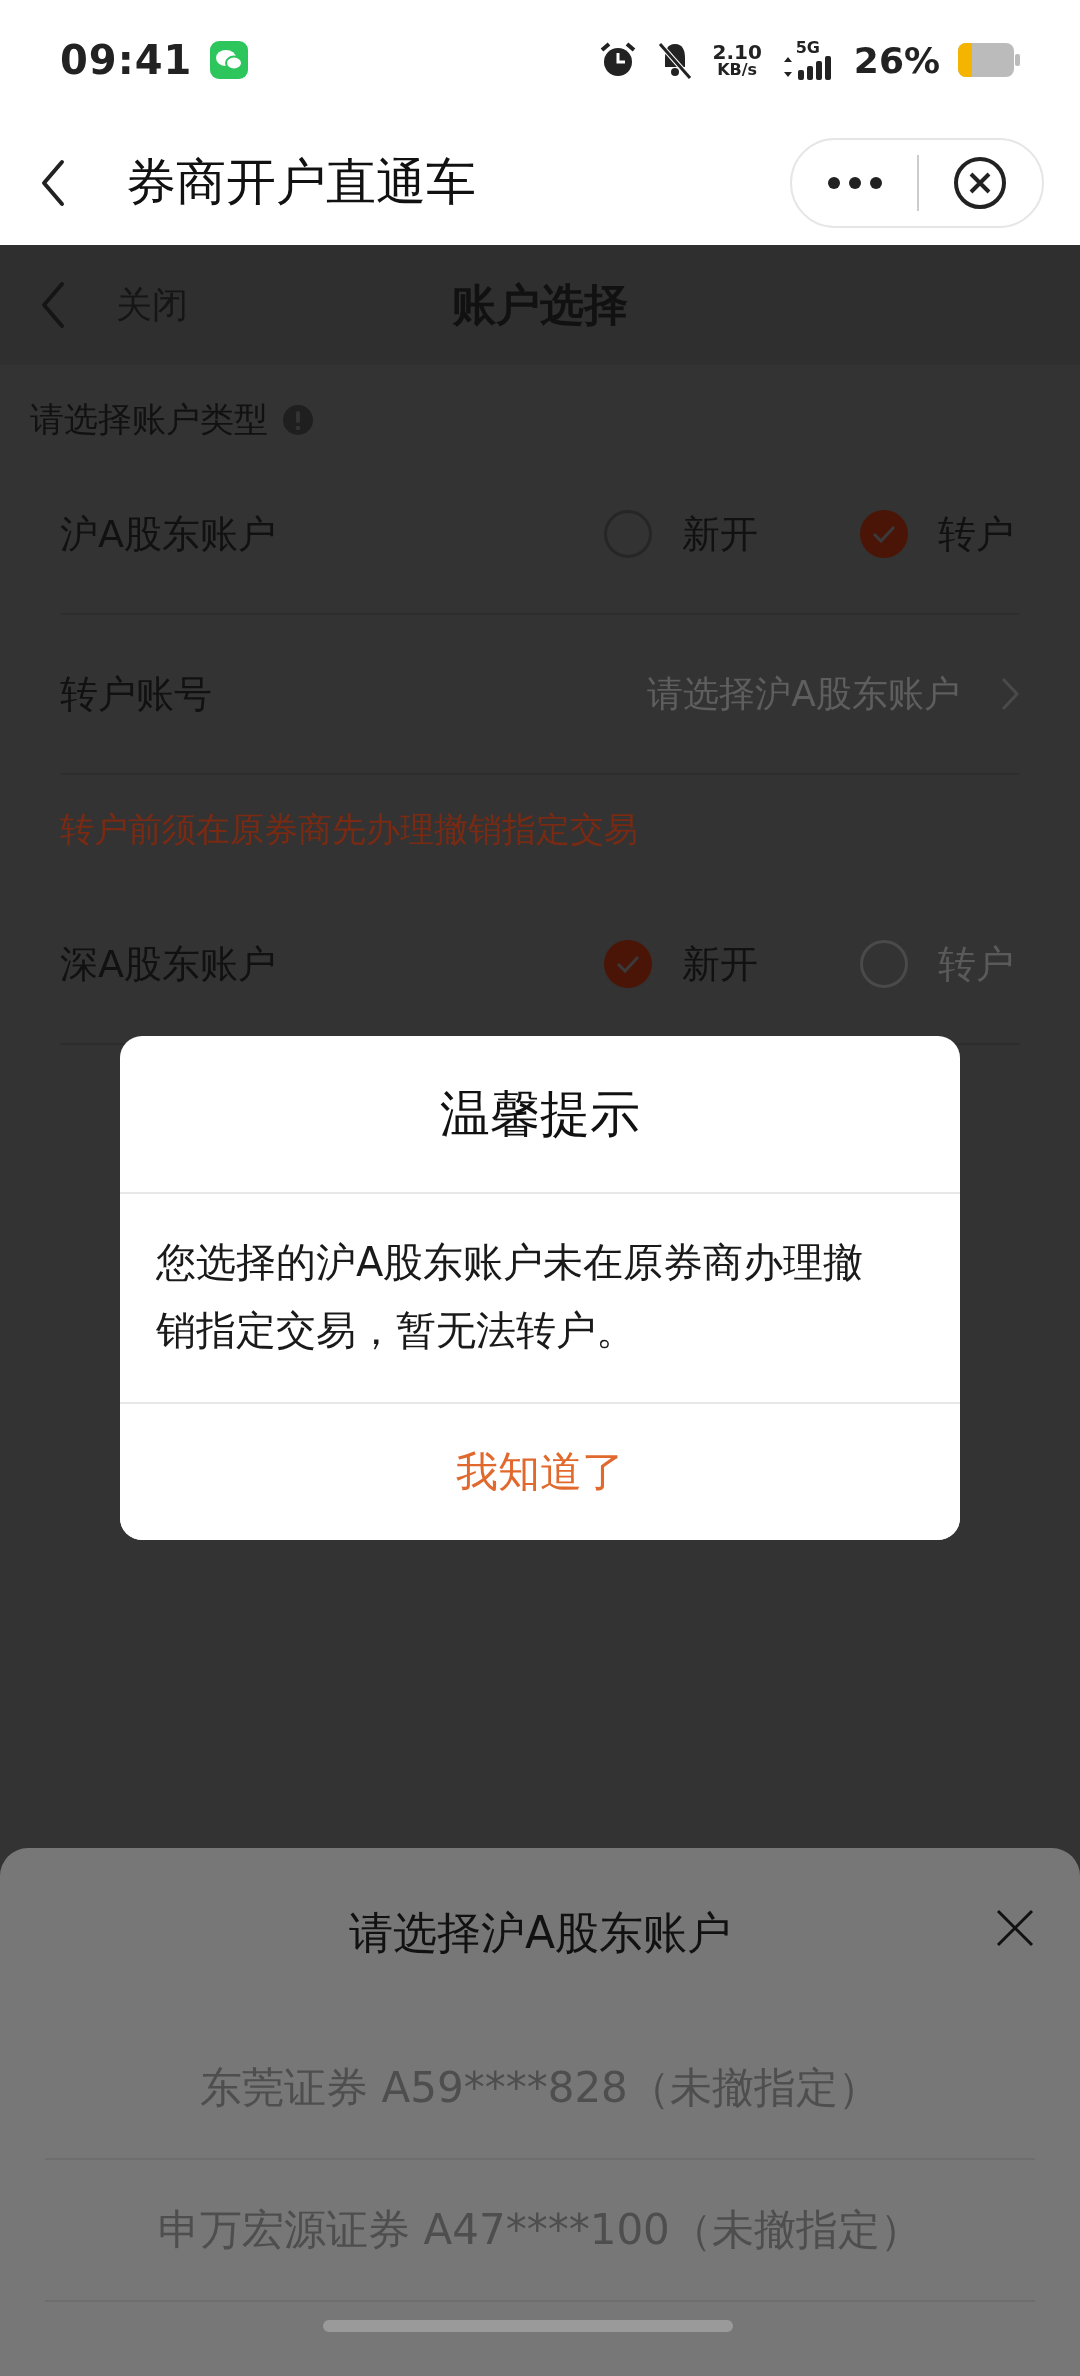 This screenshot has width=1080, height=2376. What do you see at coordinates (737, 70) in the screenshot?
I see `speed-unit: KB/s` at bounding box center [737, 70].